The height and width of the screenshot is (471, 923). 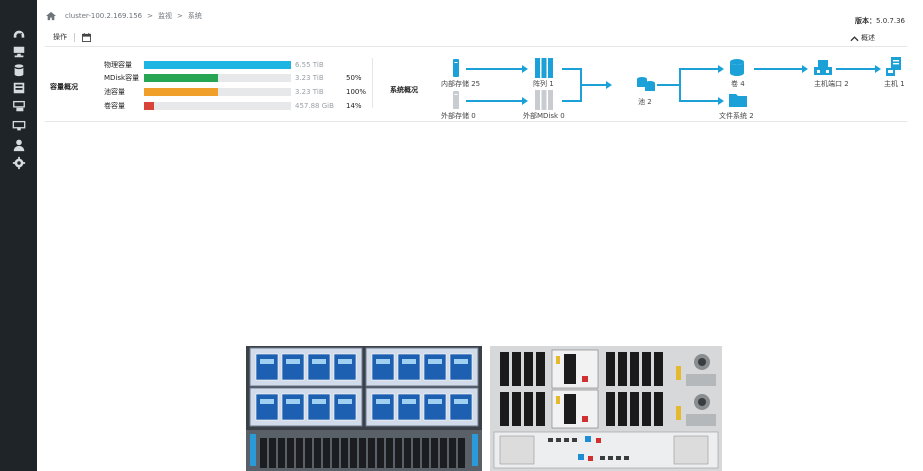 What do you see at coordinates (894, 84) in the screenshot?
I see `hosts-label: 主机 1` at bounding box center [894, 84].